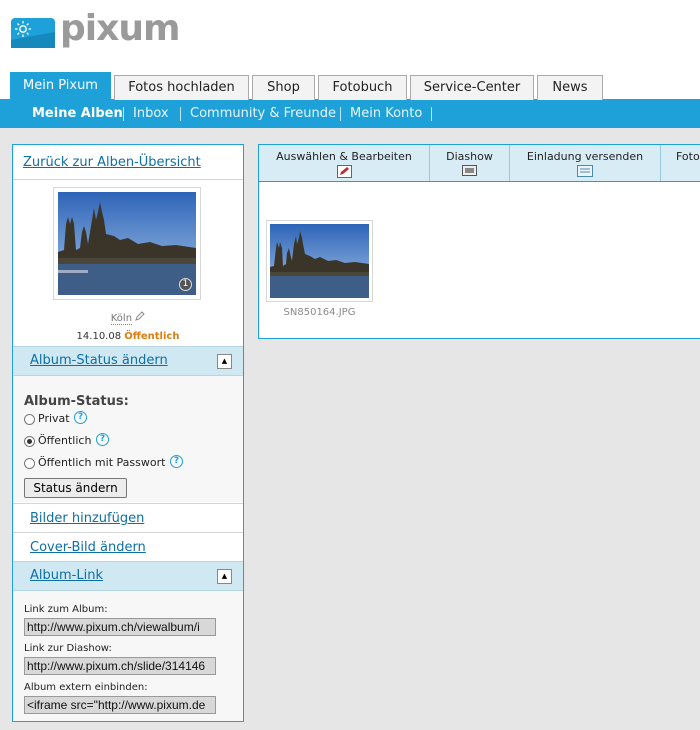 The width and height of the screenshot is (700, 730). What do you see at coordinates (33, 33) in the screenshot?
I see `pixum-logo-icon` at bounding box center [33, 33].